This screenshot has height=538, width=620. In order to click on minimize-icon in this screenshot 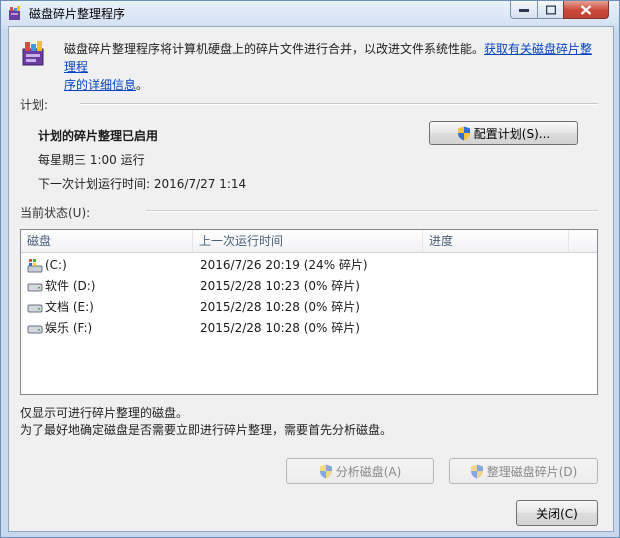, I will do `click(524, 10)`.